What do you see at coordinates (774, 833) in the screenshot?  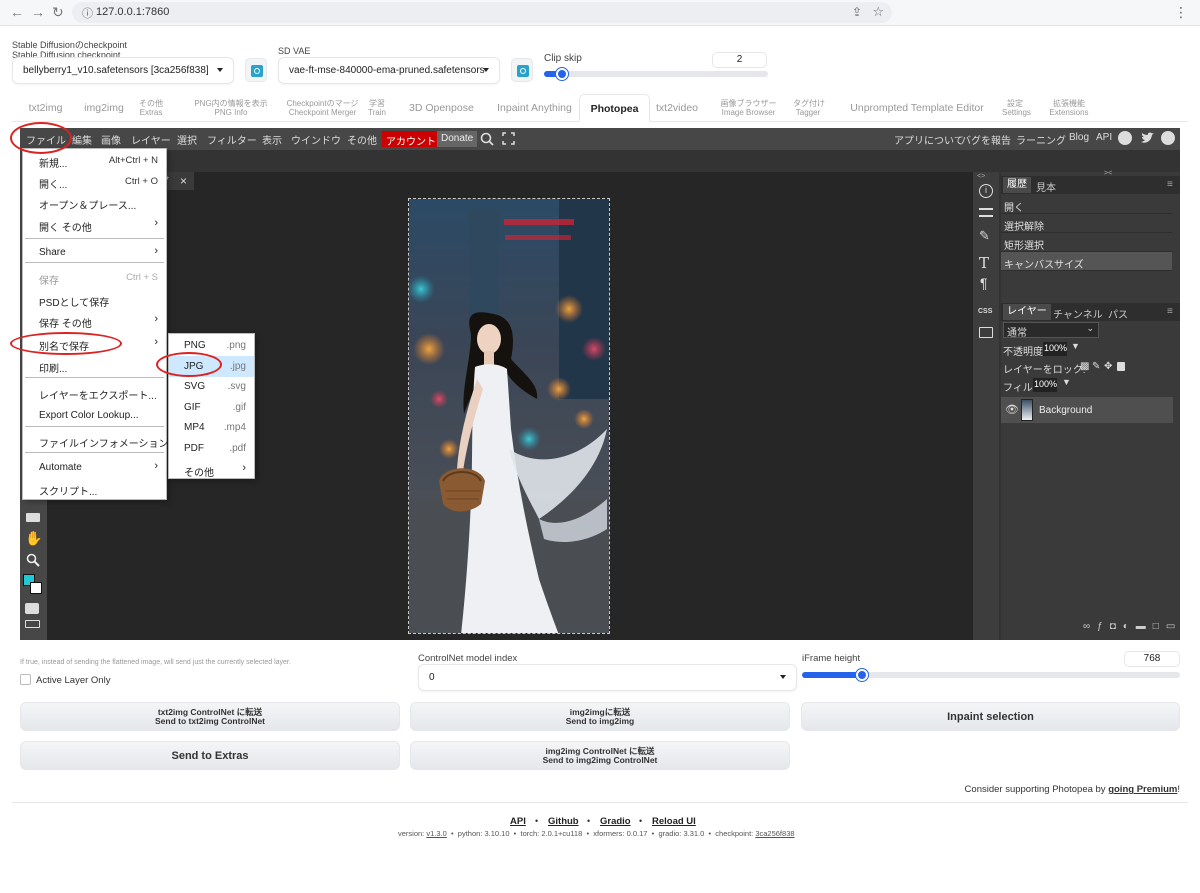 I see `checkpoint-hash-link: 3ca256f838` at bounding box center [774, 833].